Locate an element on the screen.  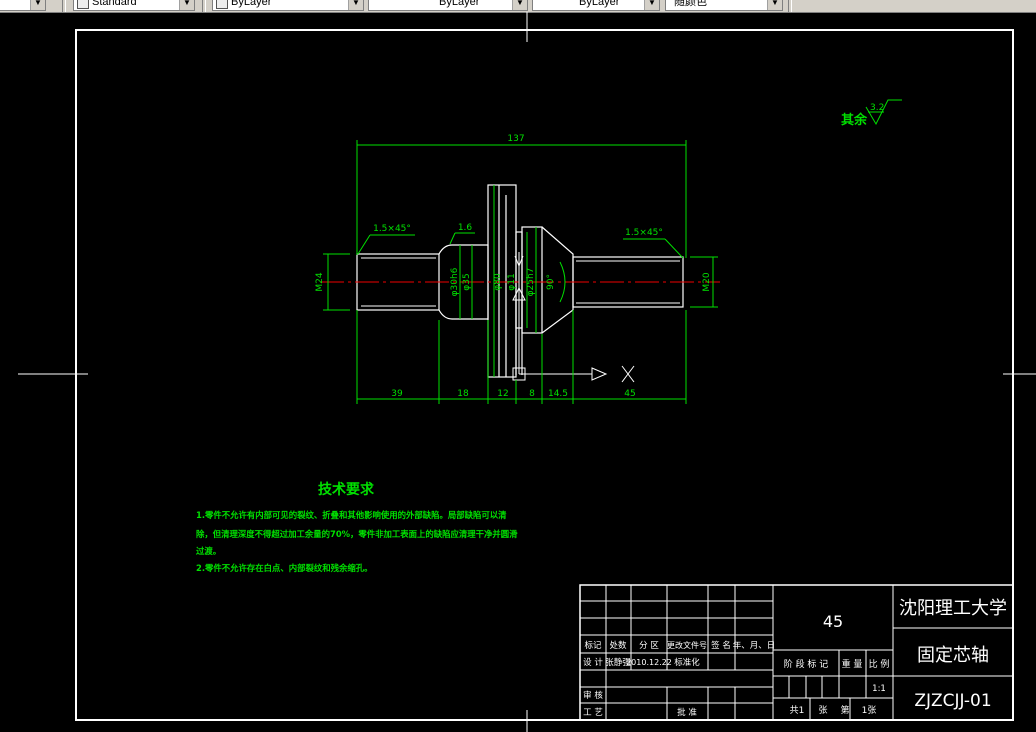
previous-combo: ▼ is located at coordinates (23, 5).